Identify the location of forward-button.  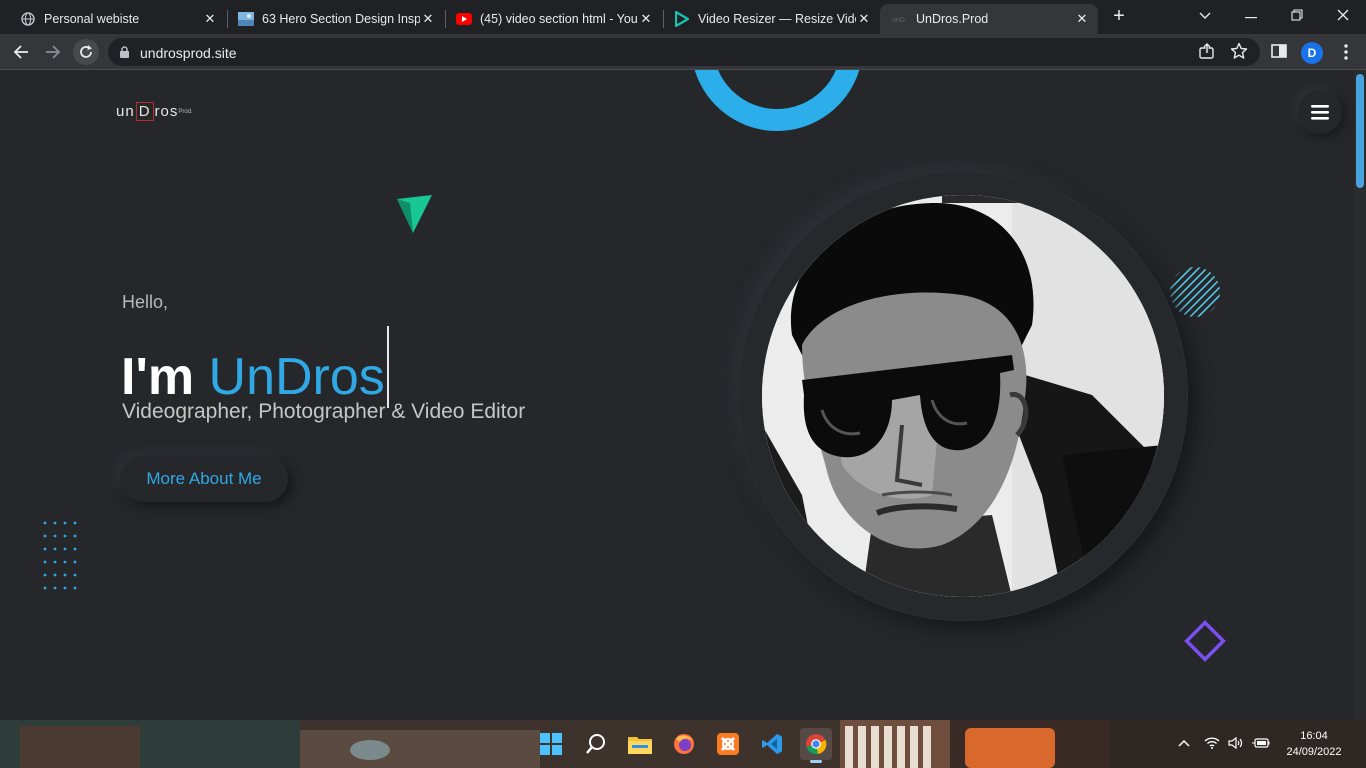
(53, 52).